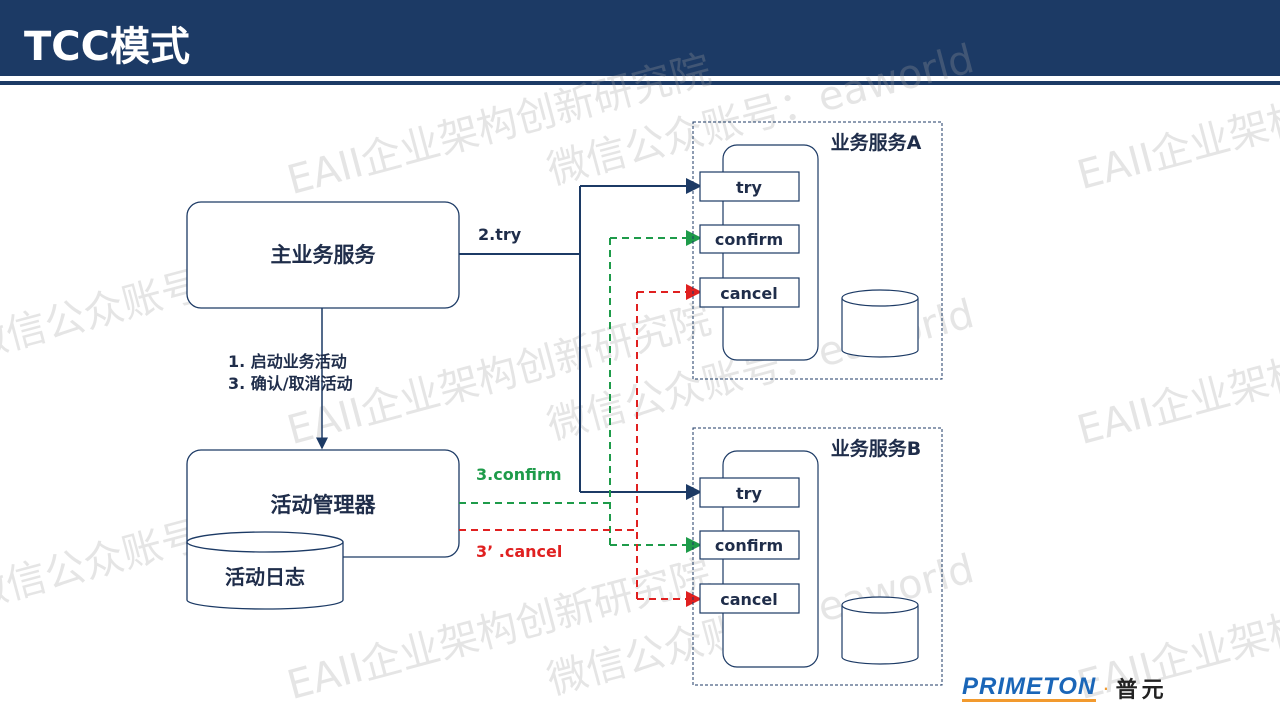 The width and height of the screenshot is (1280, 720). What do you see at coordinates (880, 630) in the screenshot?
I see `service-b-database-icon` at bounding box center [880, 630].